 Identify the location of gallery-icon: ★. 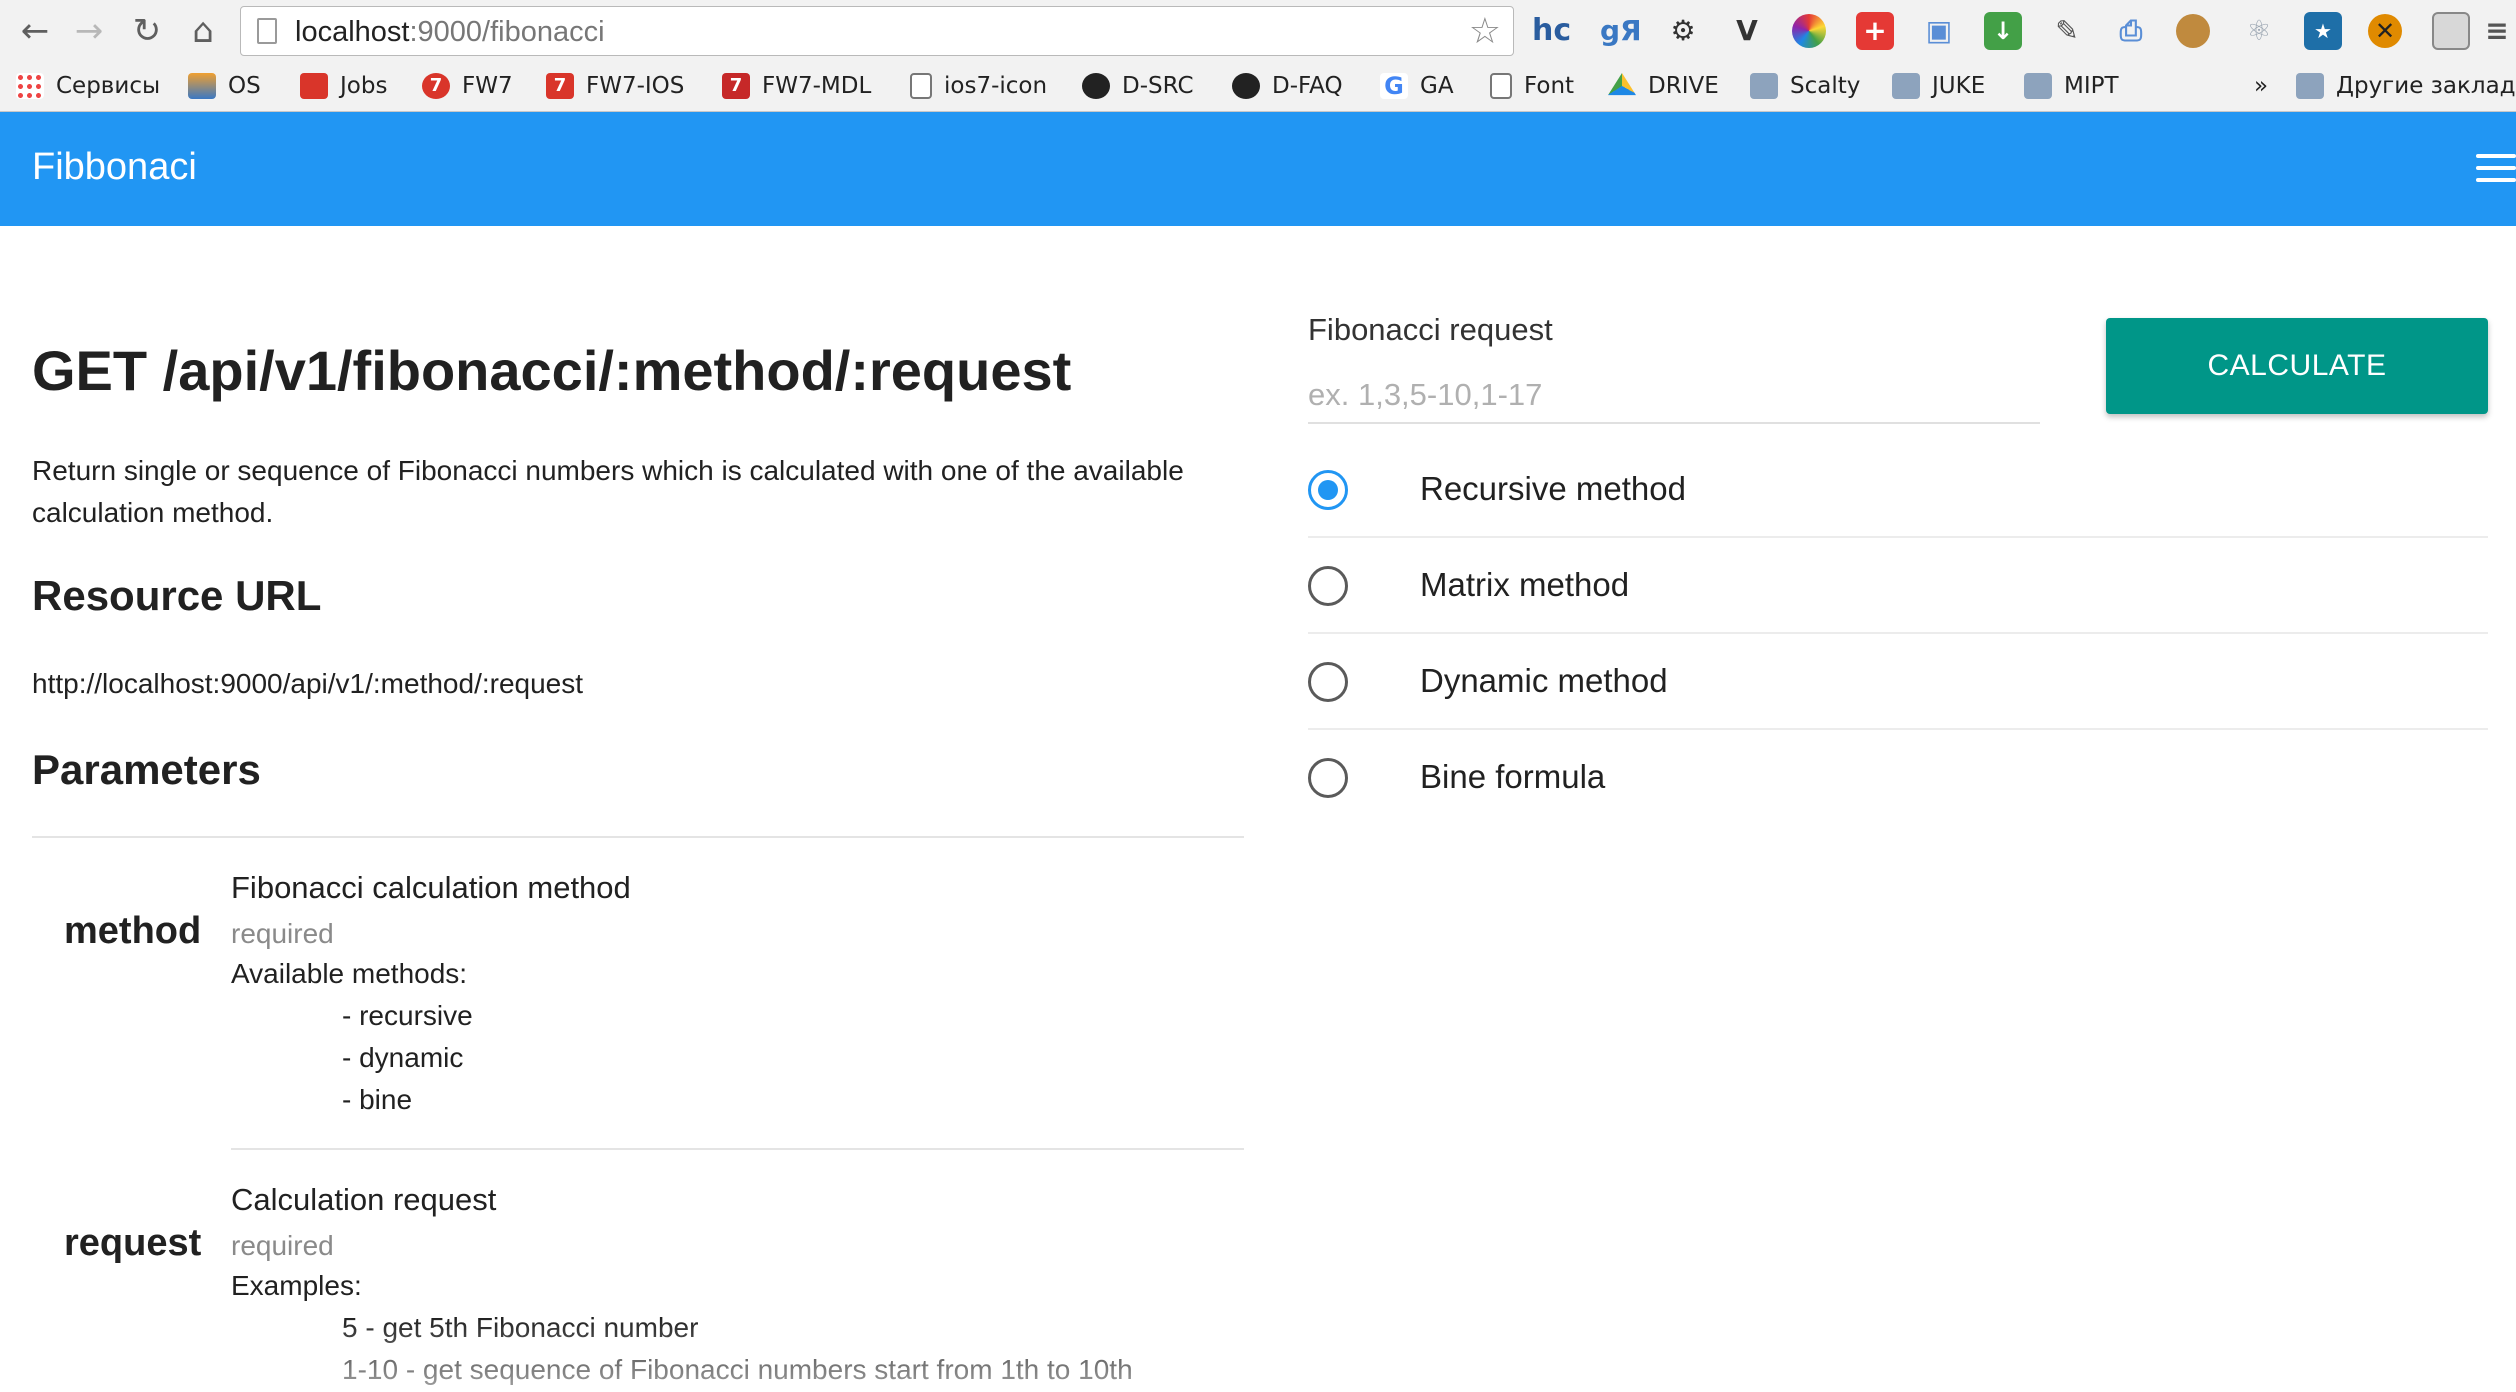
(2323, 31).